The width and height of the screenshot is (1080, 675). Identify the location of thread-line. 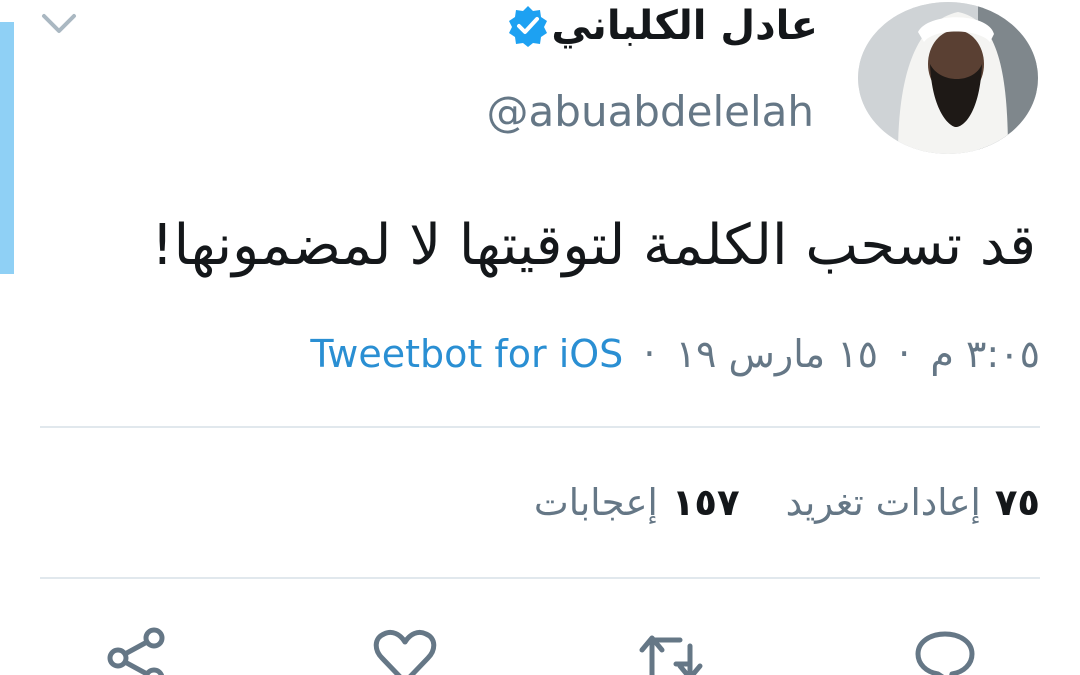
(7, 148).